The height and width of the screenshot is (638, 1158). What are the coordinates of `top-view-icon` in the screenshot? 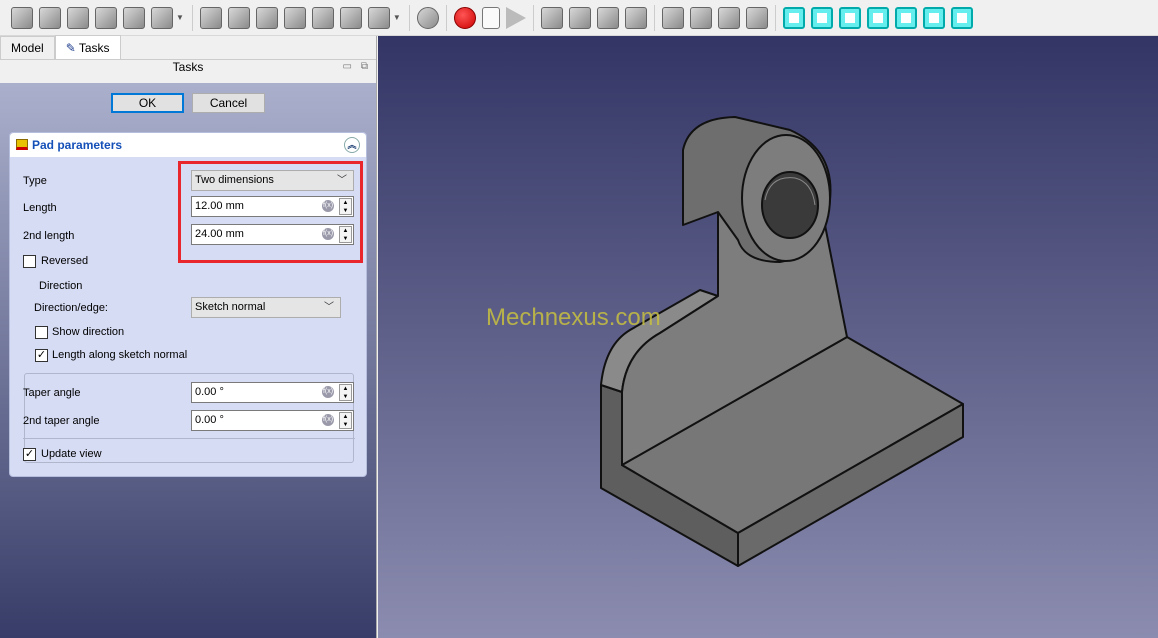 It's located at (849, 17).